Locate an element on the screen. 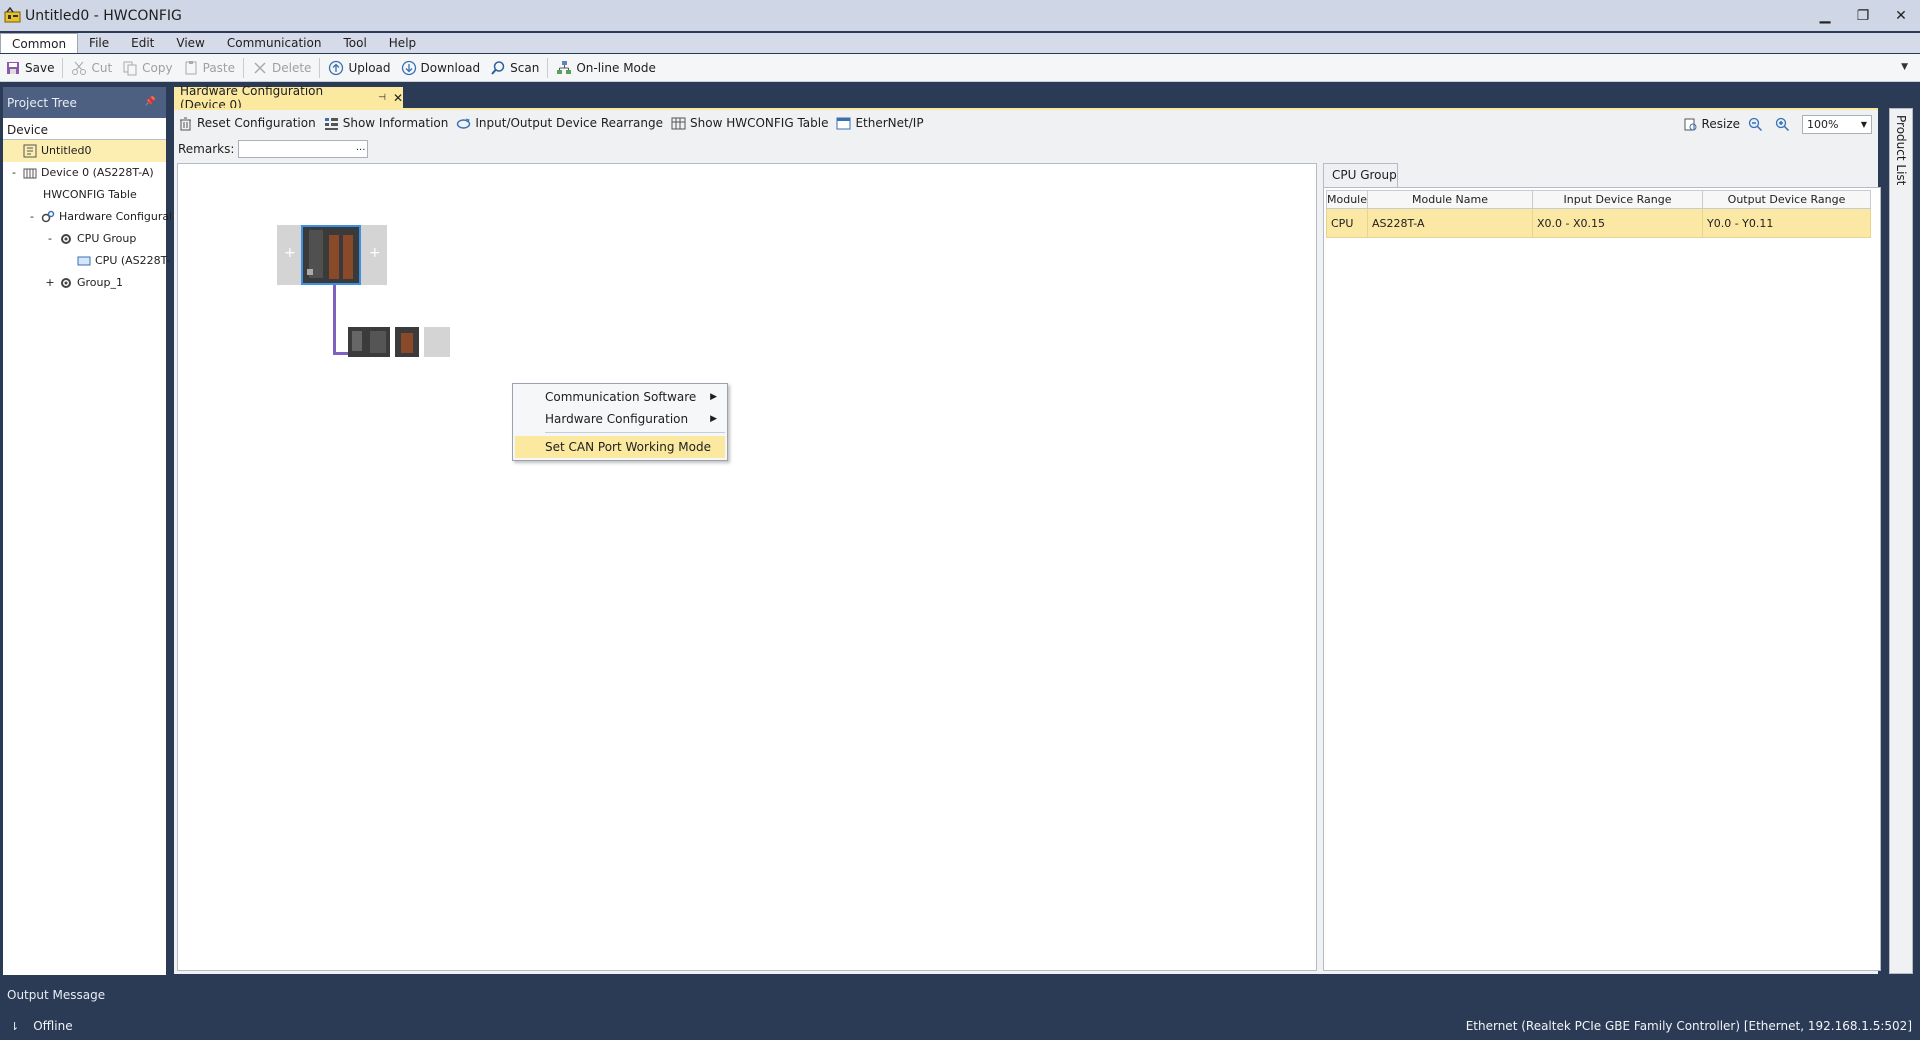  menu-file: File is located at coordinates (99, 43).